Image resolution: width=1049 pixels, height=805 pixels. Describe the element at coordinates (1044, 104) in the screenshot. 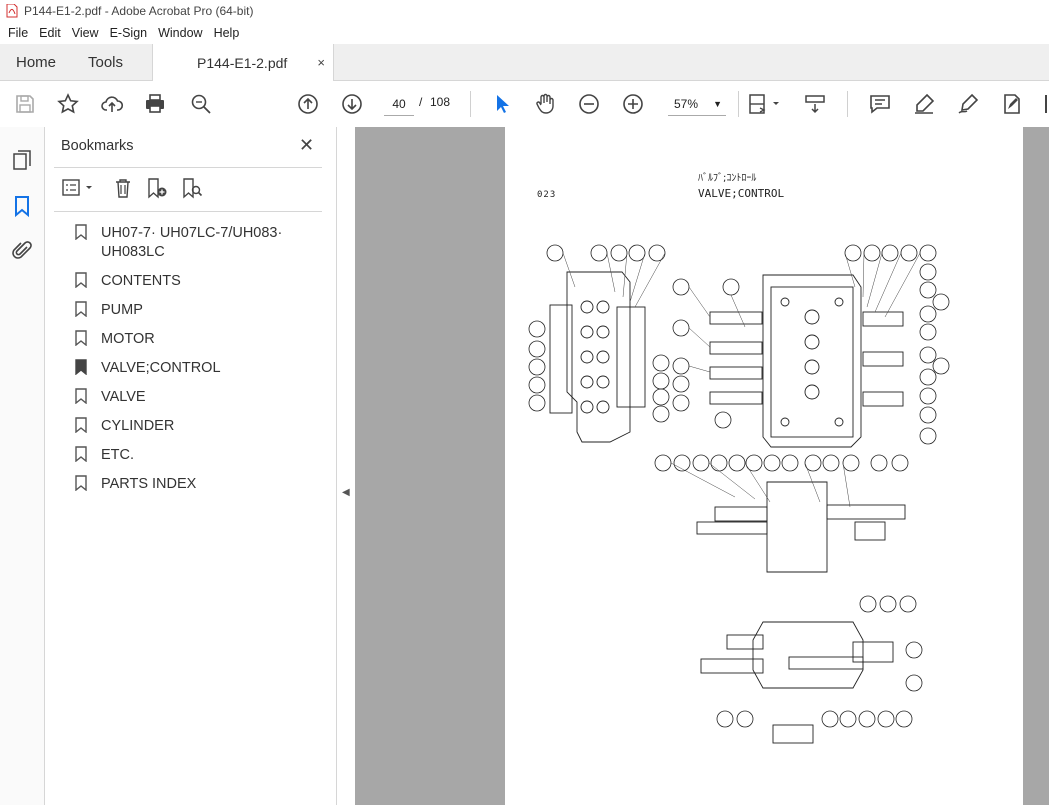

I see `more-tools-icon` at that location.